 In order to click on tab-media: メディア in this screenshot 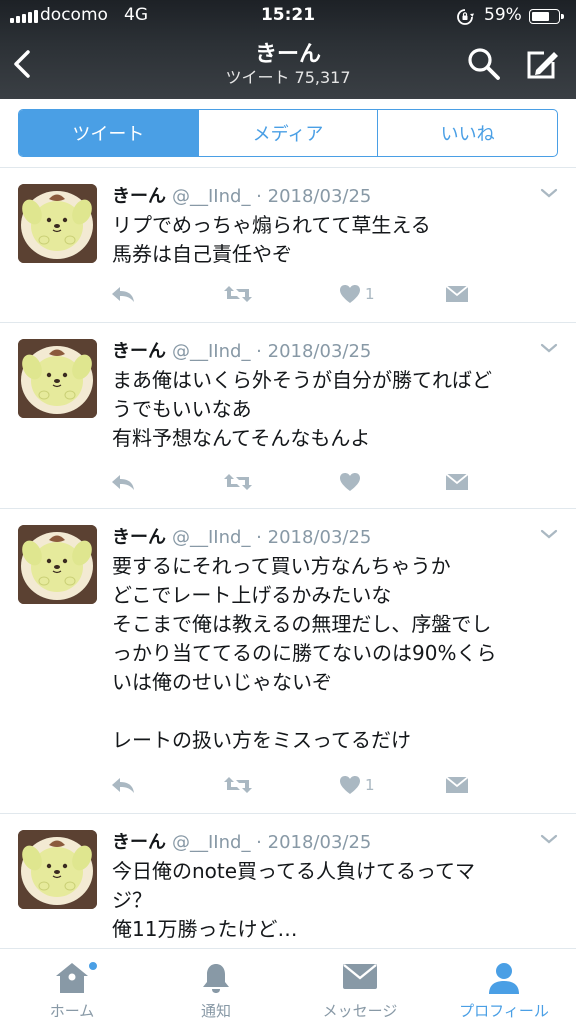, I will do `click(287, 133)`.